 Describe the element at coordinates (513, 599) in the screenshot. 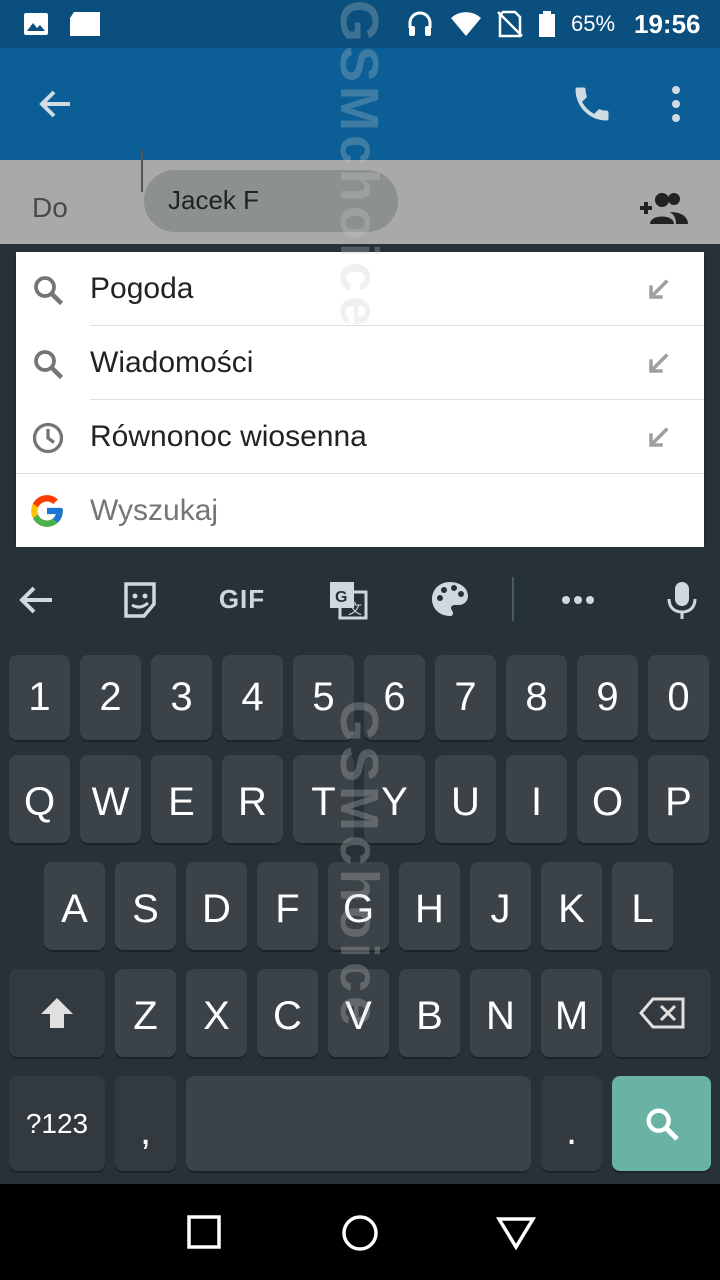

I see `toolbar-divider` at that location.